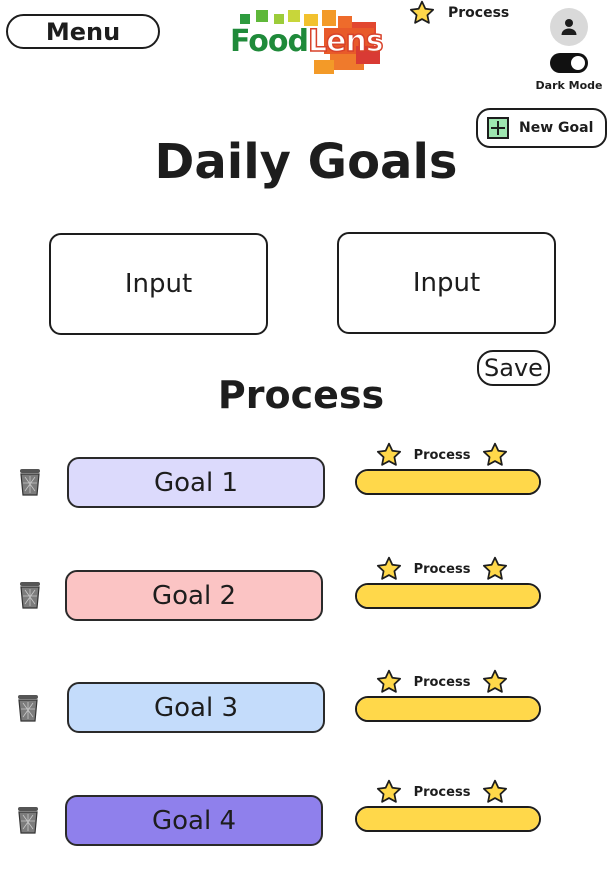  What do you see at coordinates (306, 162) in the screenshot?
I see `page-title: Daily Goals` at bounding box center [306, 162].